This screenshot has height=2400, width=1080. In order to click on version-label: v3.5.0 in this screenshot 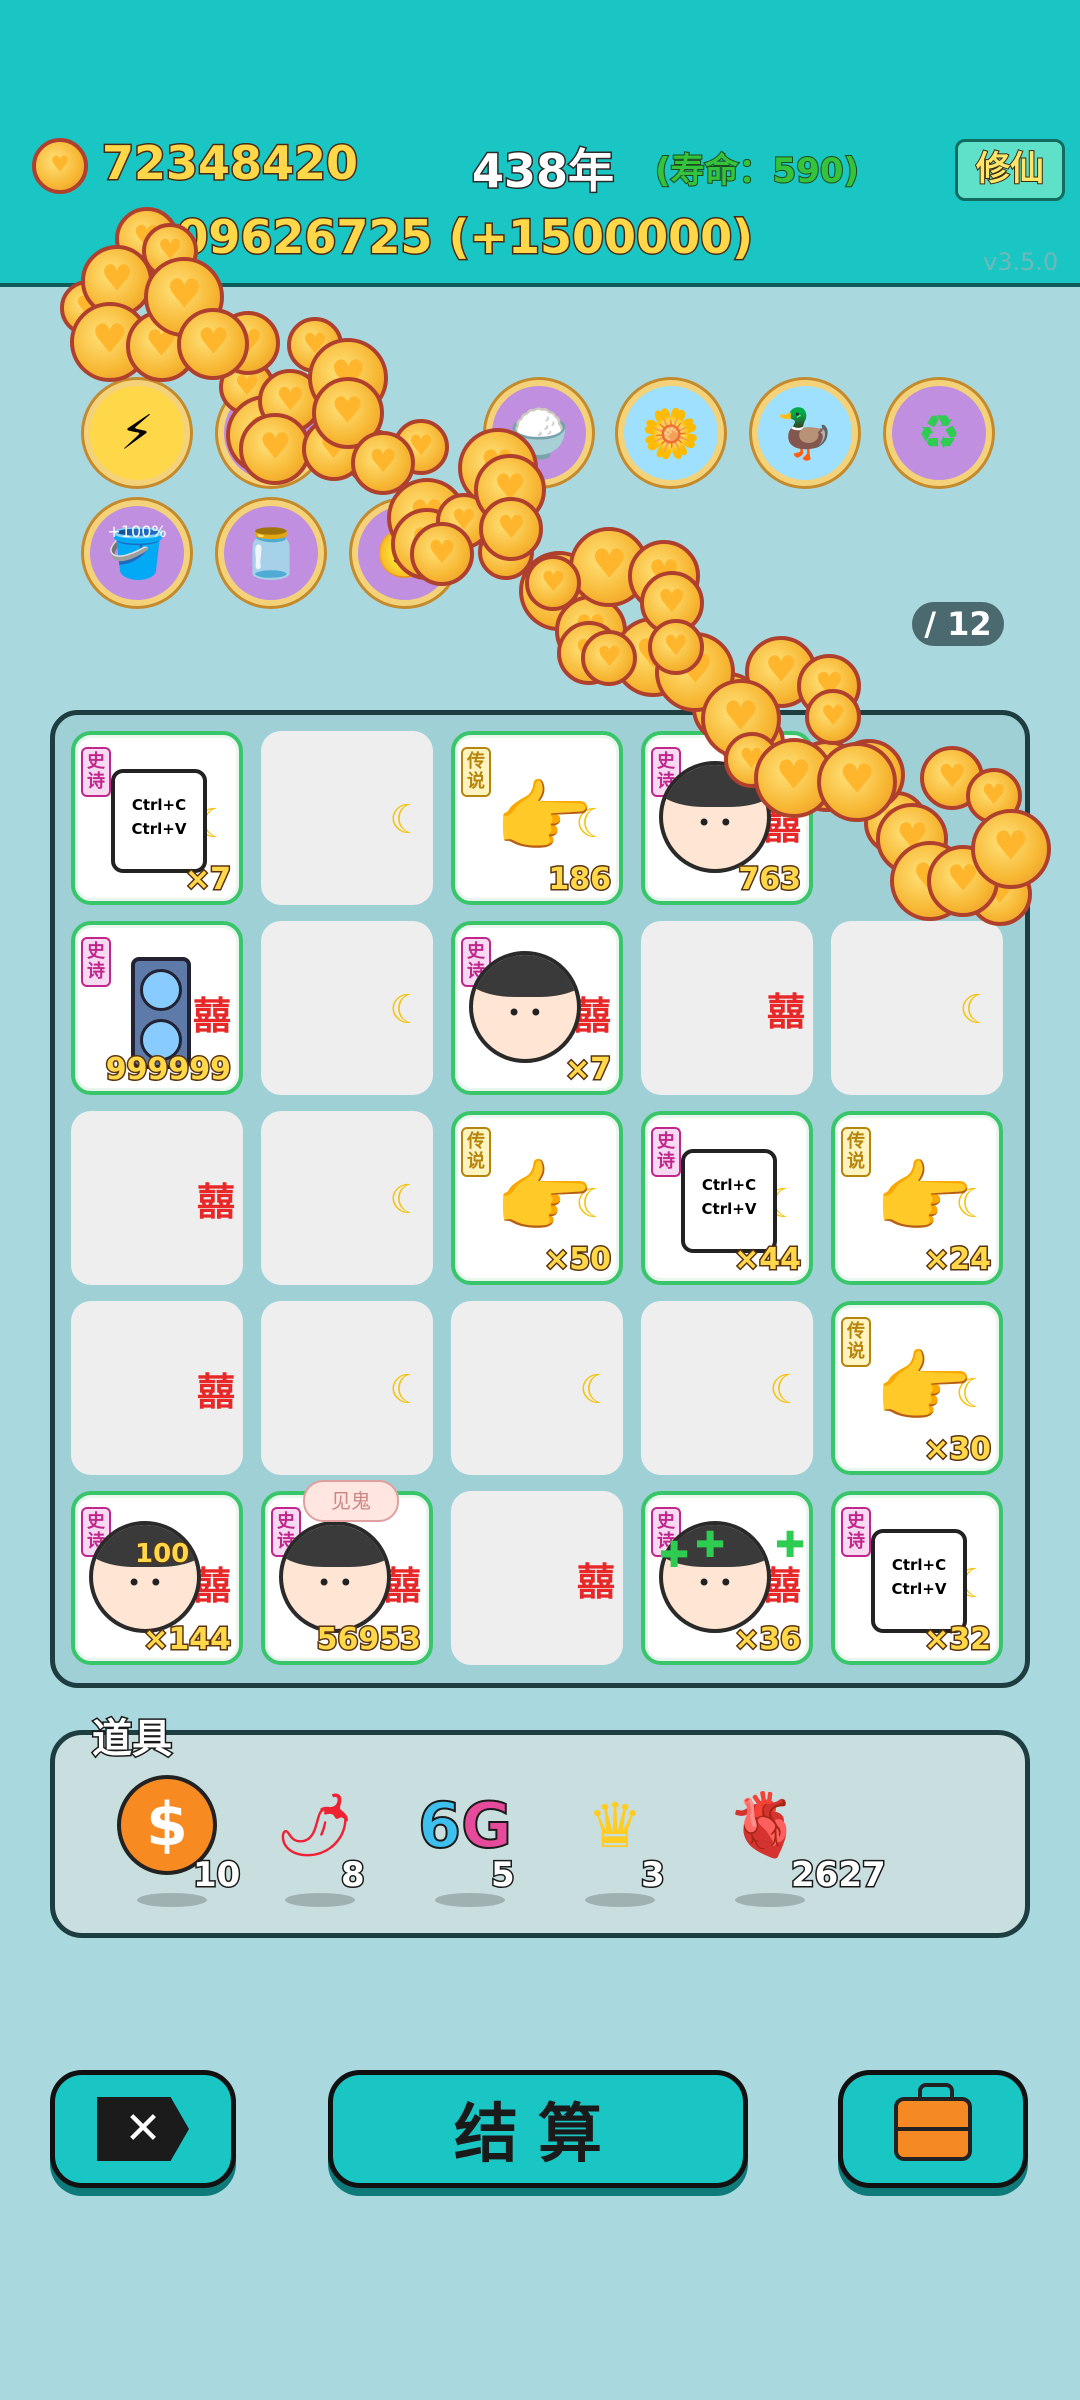, I will do `click(1021, 262)`.